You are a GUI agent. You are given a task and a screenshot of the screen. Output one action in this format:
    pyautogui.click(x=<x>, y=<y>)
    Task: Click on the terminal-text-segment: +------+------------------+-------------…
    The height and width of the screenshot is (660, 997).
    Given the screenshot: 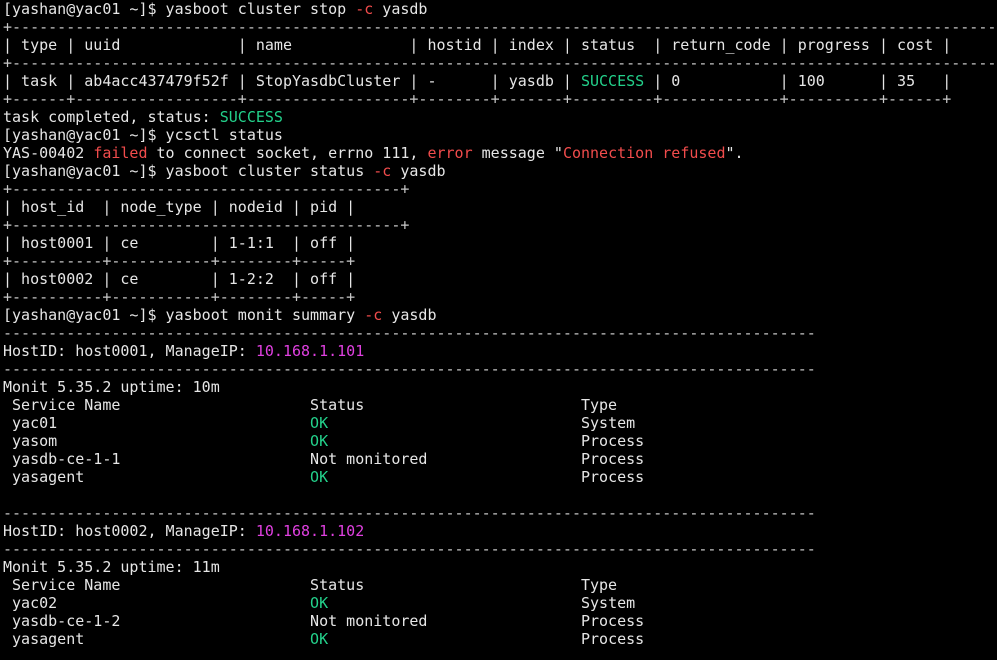 What is the action you would take?
    pyautogui.click(x=477, y=99)
    